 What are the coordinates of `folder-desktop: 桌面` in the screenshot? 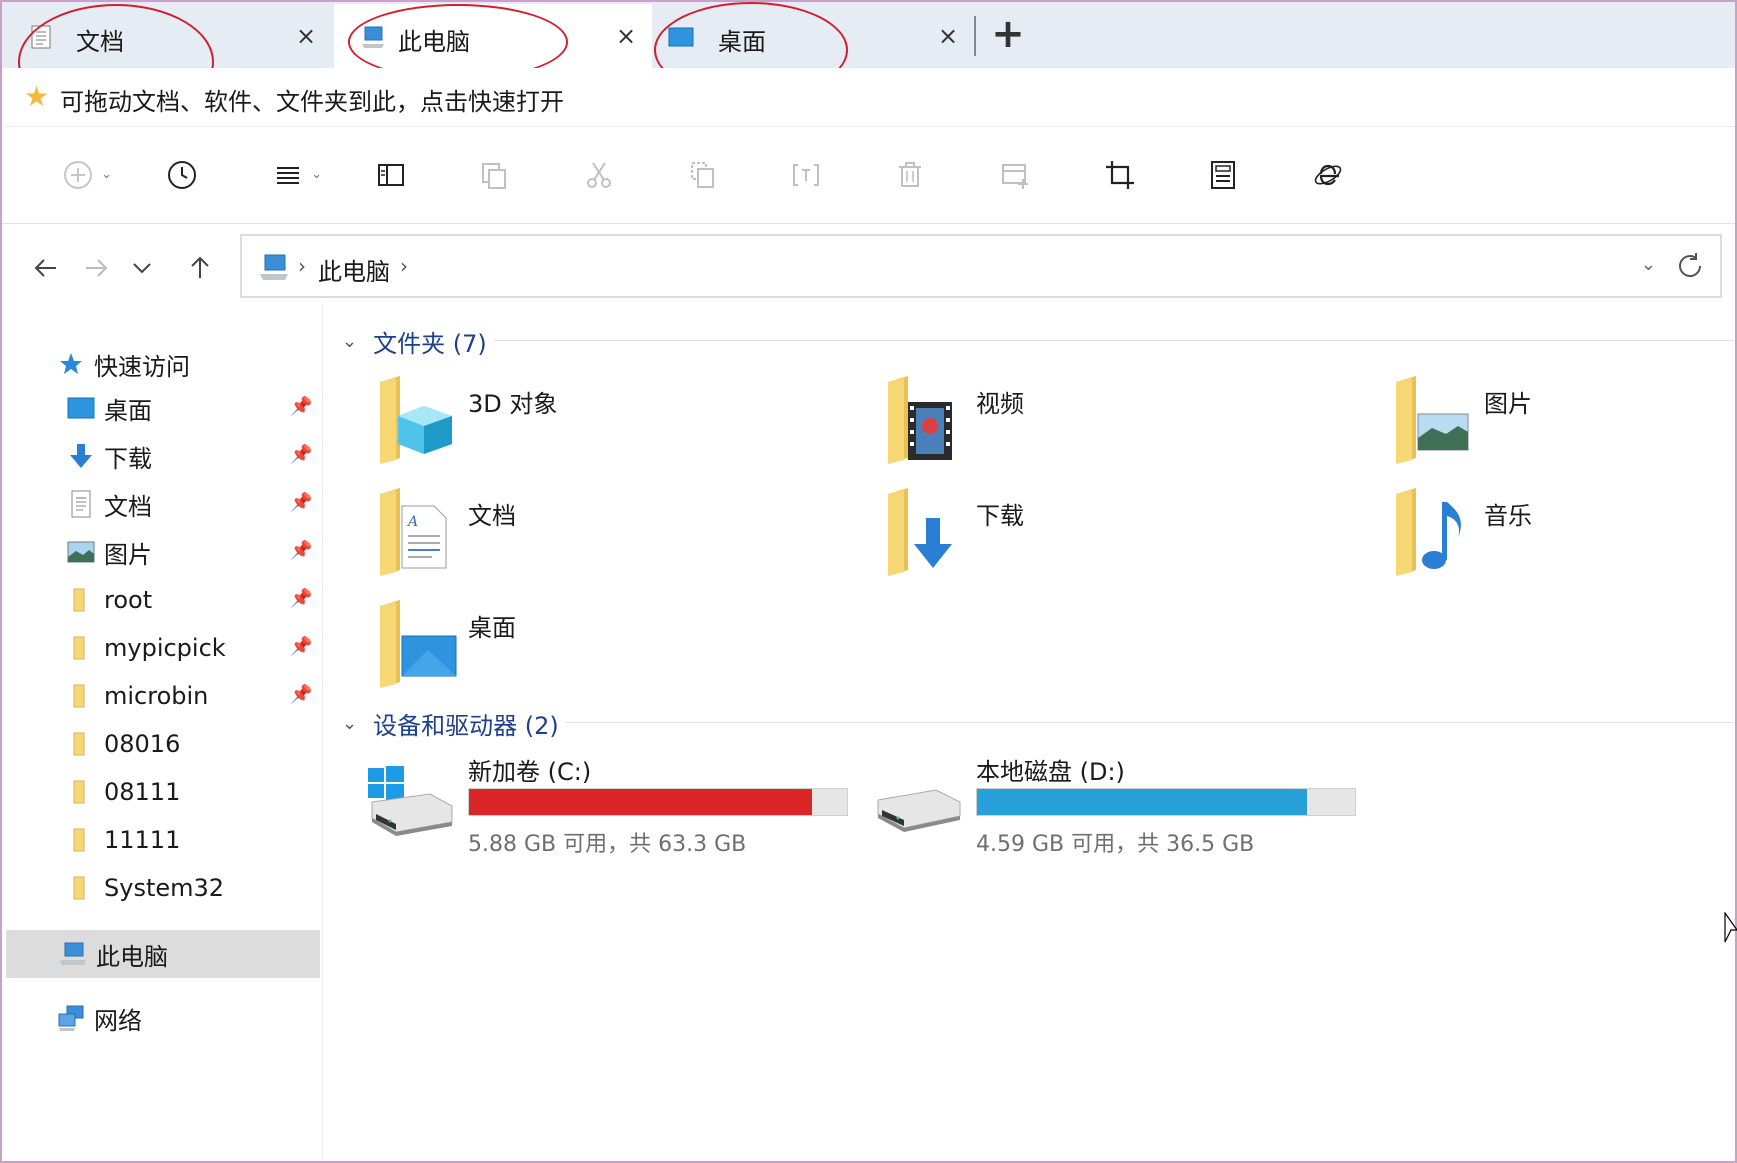 It's located at (618, 650).